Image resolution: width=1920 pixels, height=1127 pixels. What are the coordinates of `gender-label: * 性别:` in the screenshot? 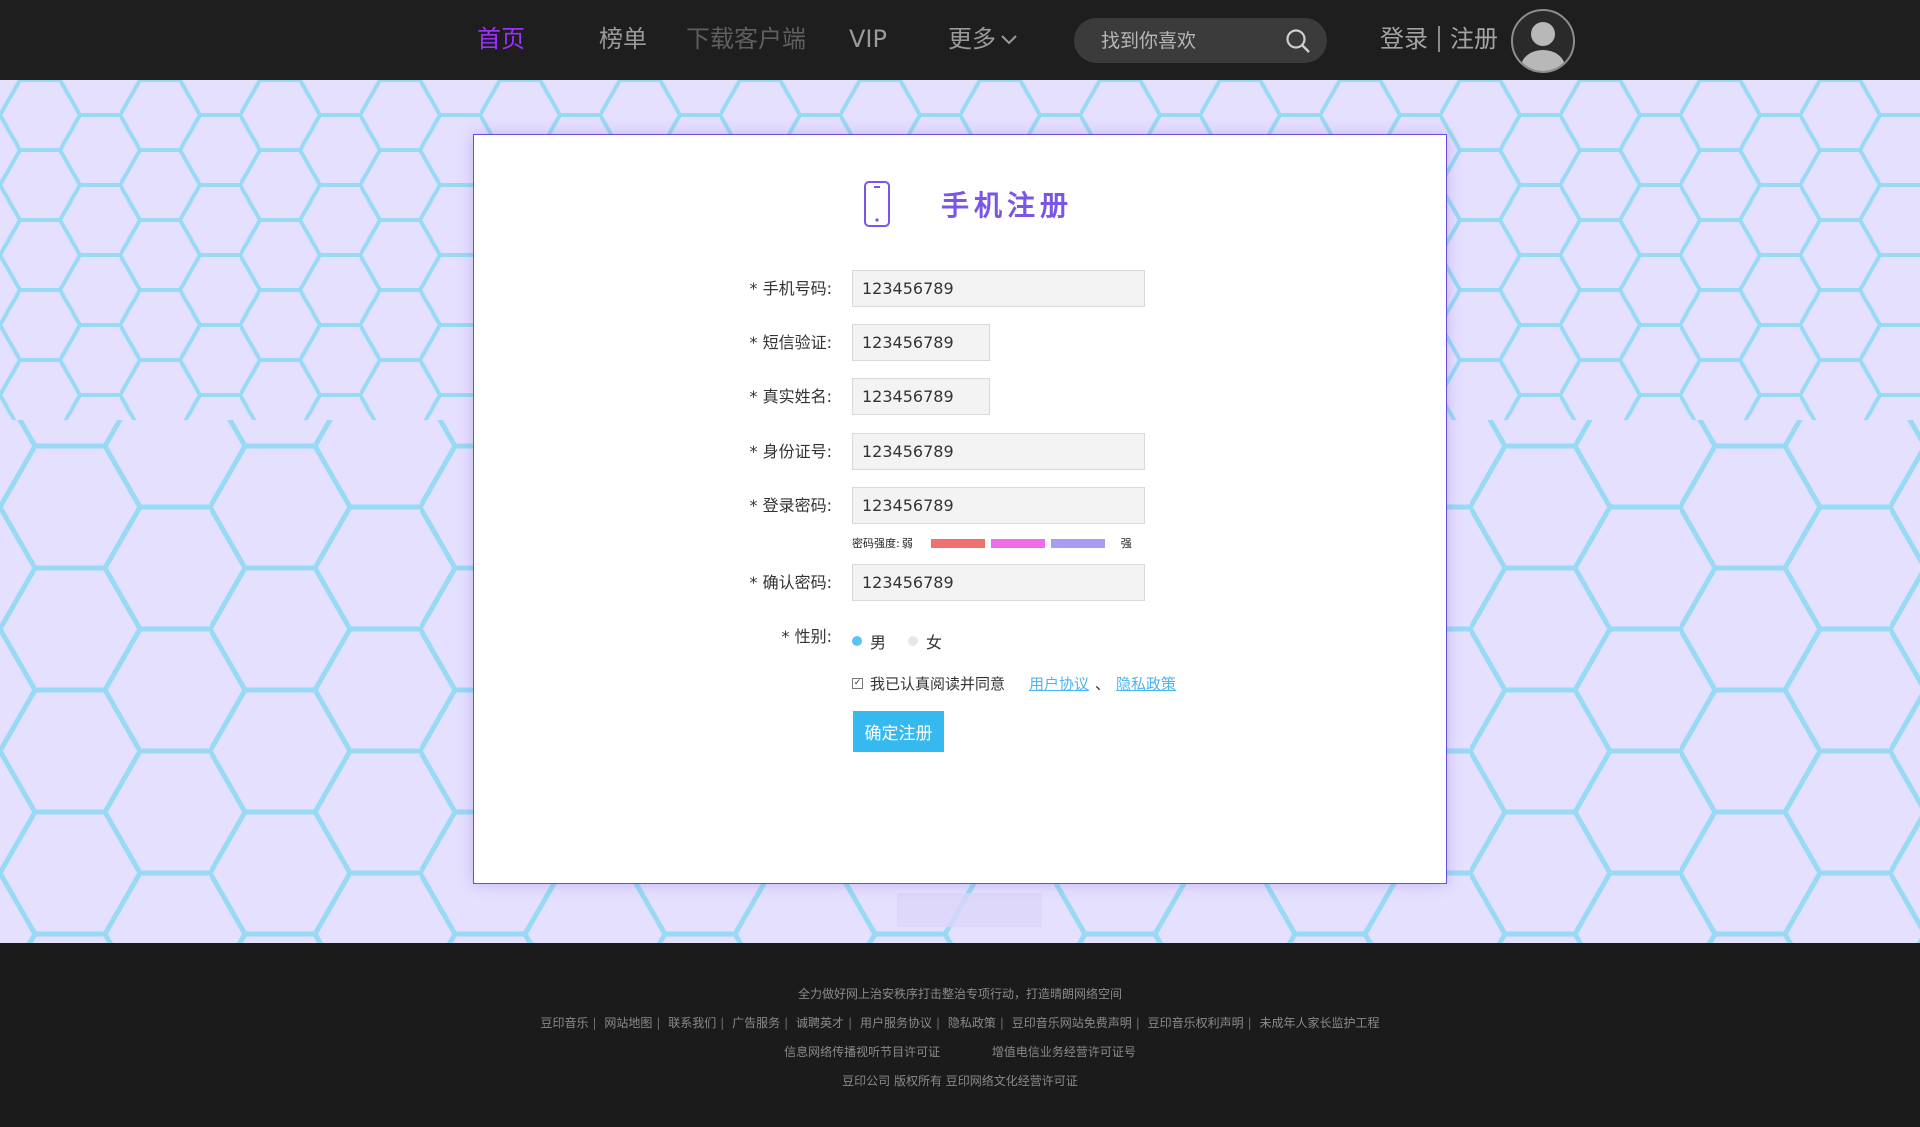 It's located at (806, 636).